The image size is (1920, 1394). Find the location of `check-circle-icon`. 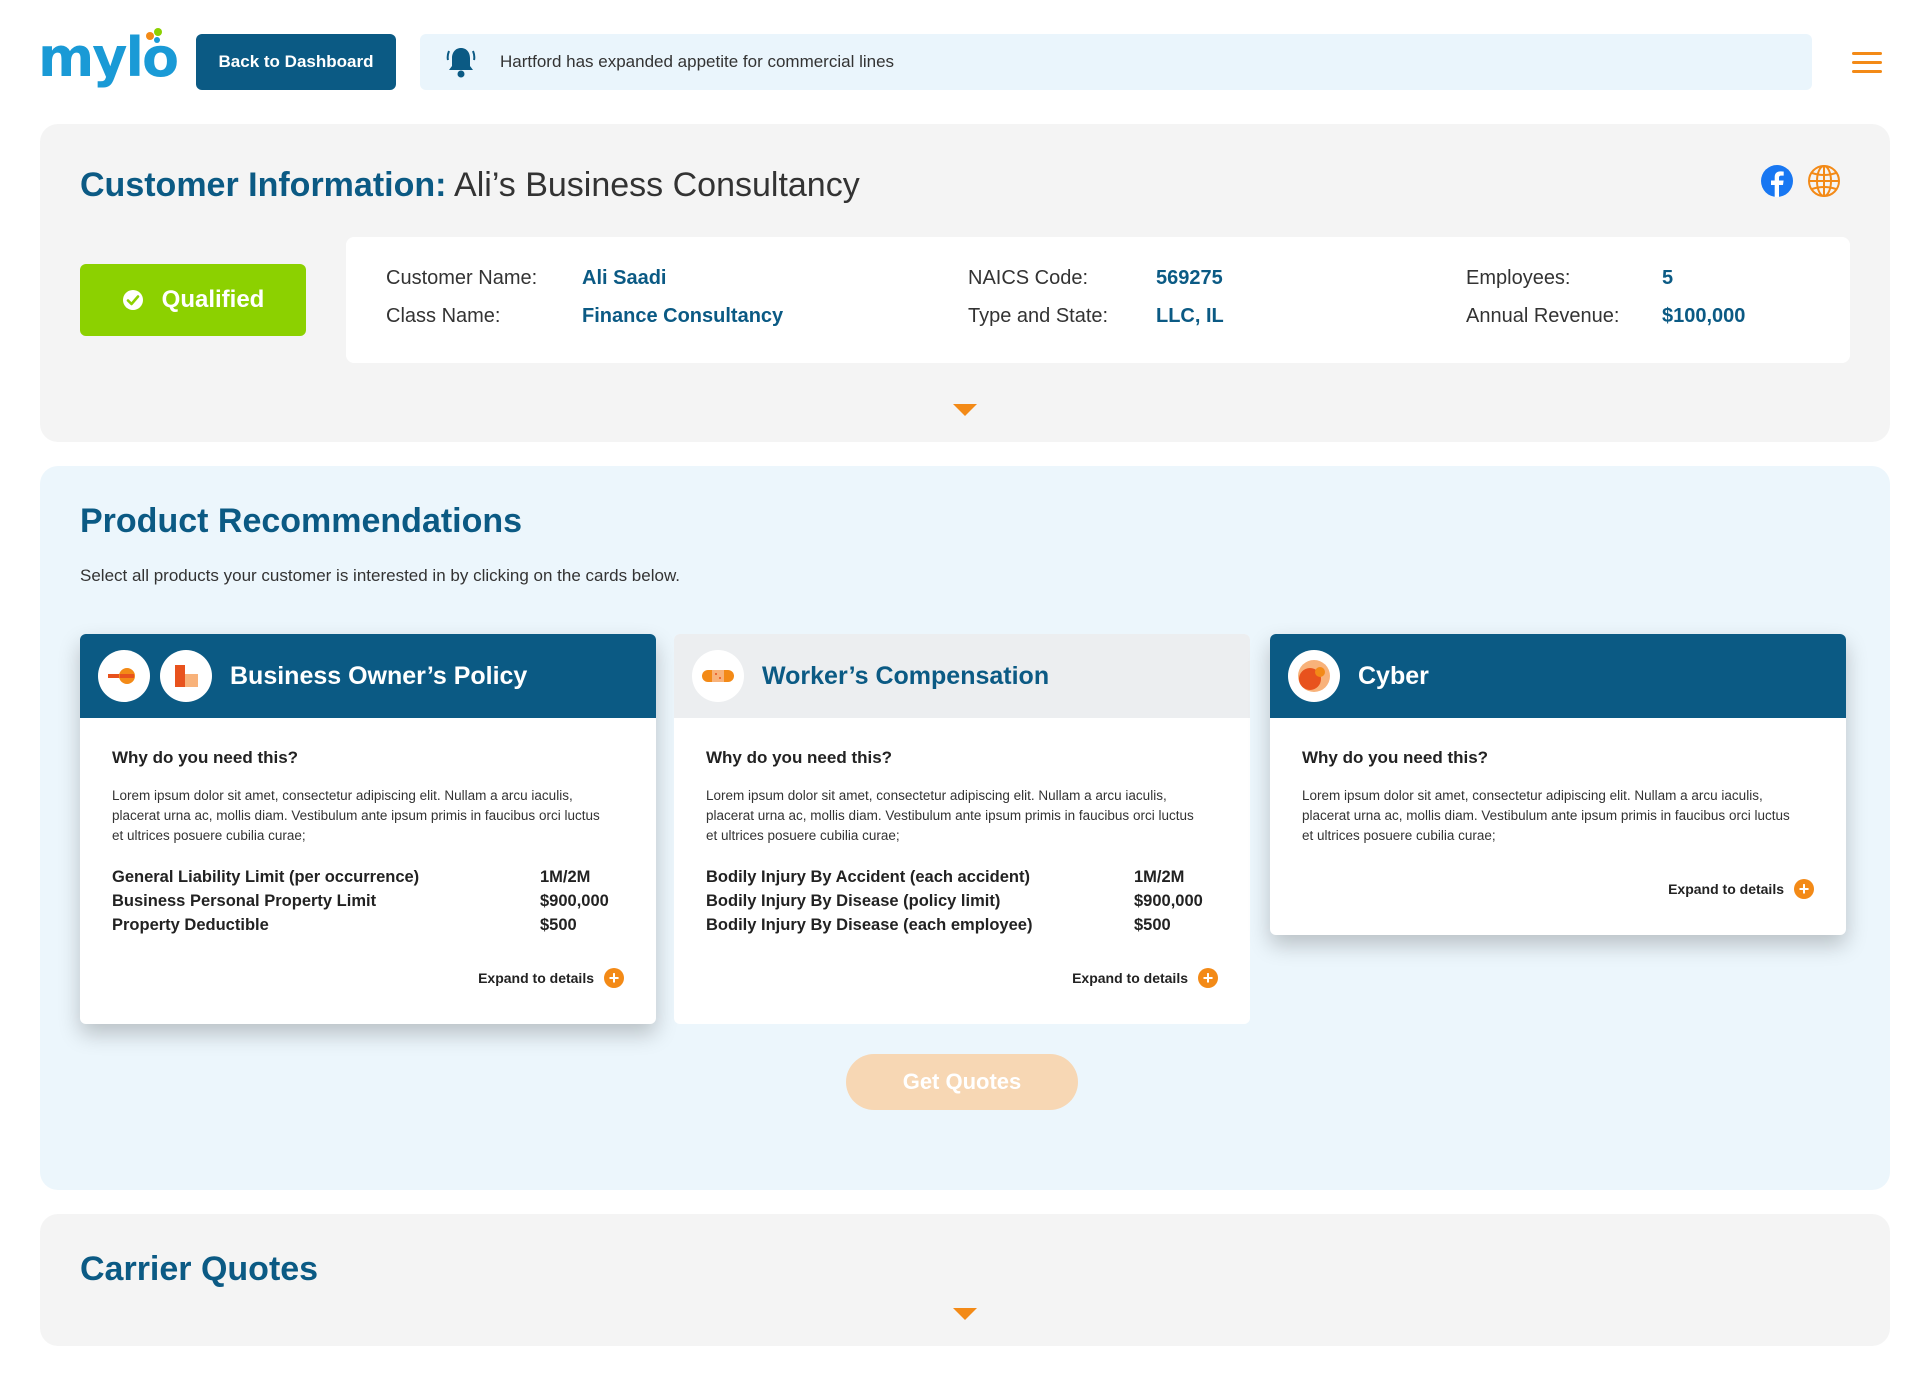

check-circle-icon is located at coordinates (132, 300).